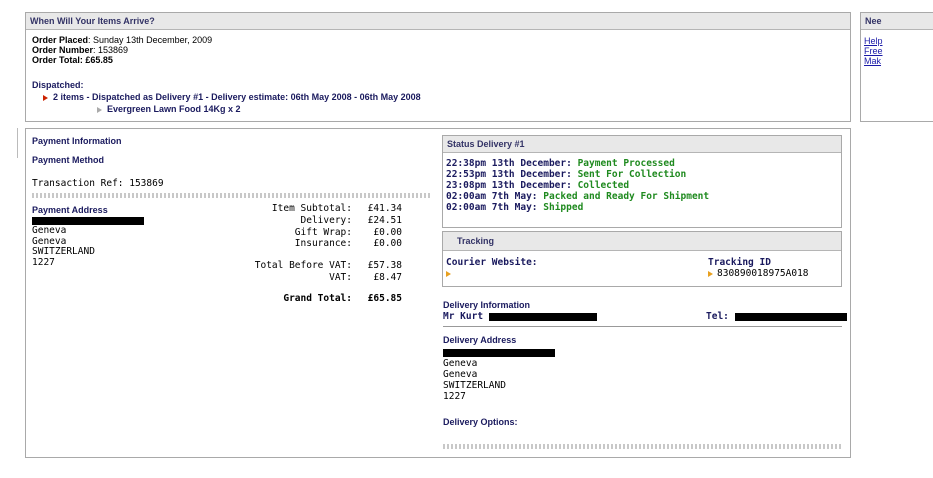 Image resolution: width=933 pixels, height=478 pixels. What do you see at coordinates (96, 60) in the screenshot?
I see `order-total-value: : £65.85` at bounding box center [96, 60].